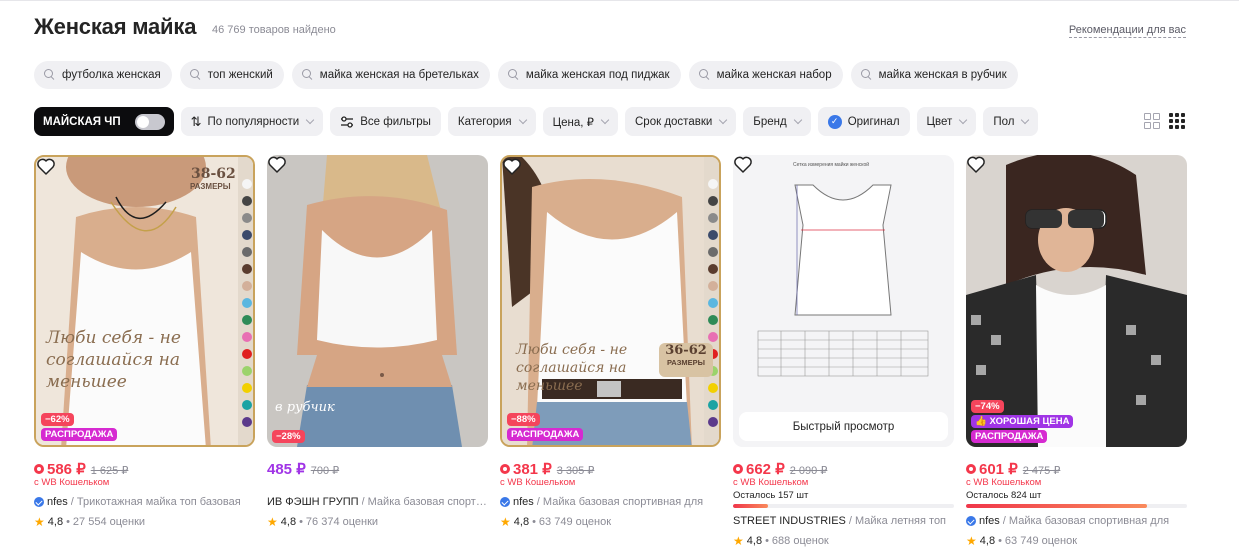 The image size is (1239, 556). Describe the element at coordinates (66, 469) in the screenshot. I see `current-price: 586 ₽` at that location.